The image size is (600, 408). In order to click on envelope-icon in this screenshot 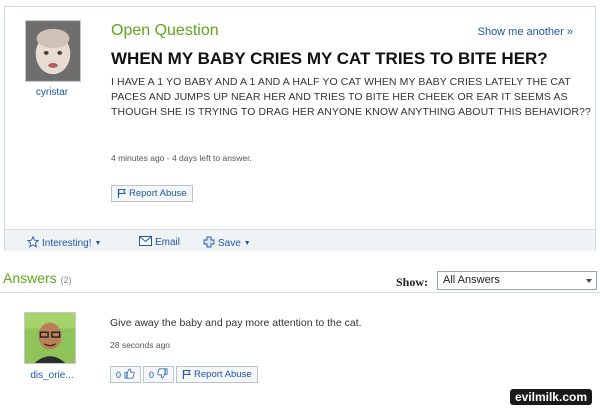, I will do `click(145, 242)`.